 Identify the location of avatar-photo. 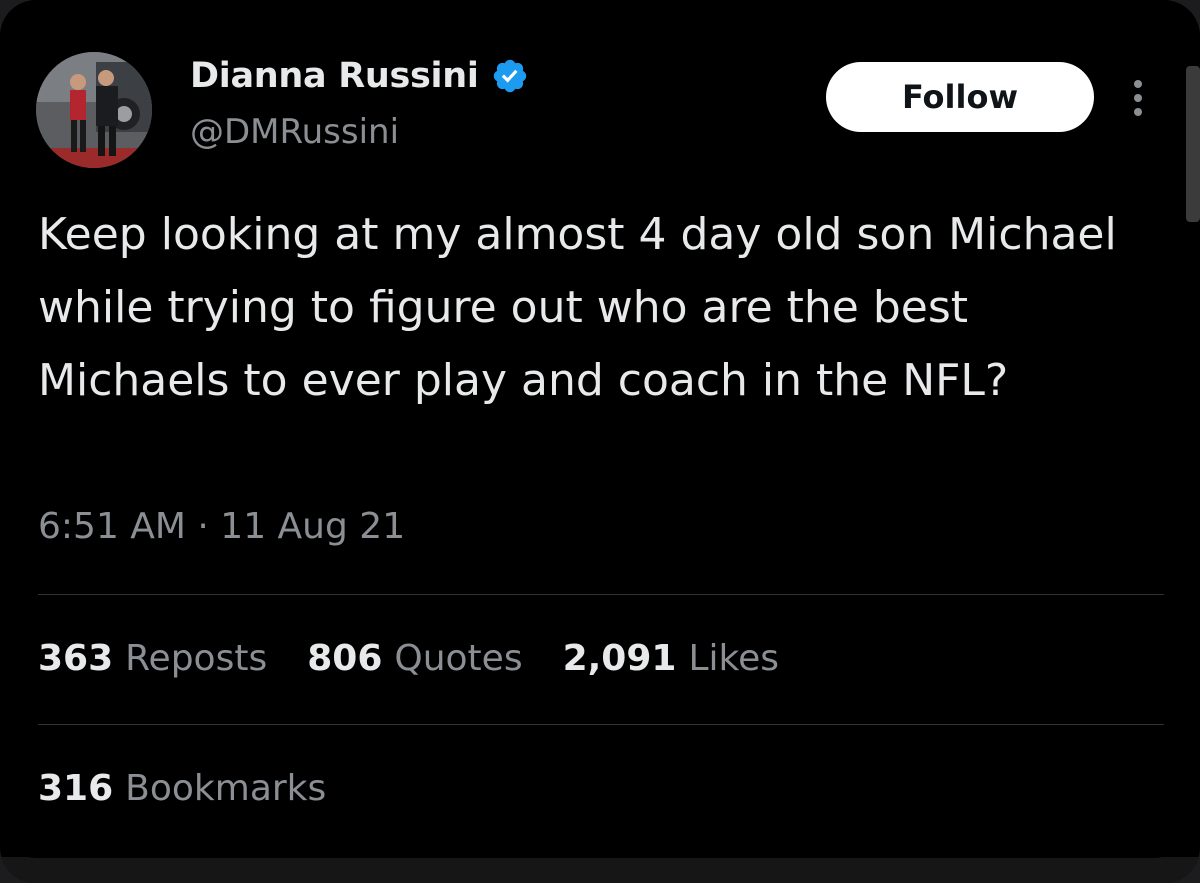
(94, 110).